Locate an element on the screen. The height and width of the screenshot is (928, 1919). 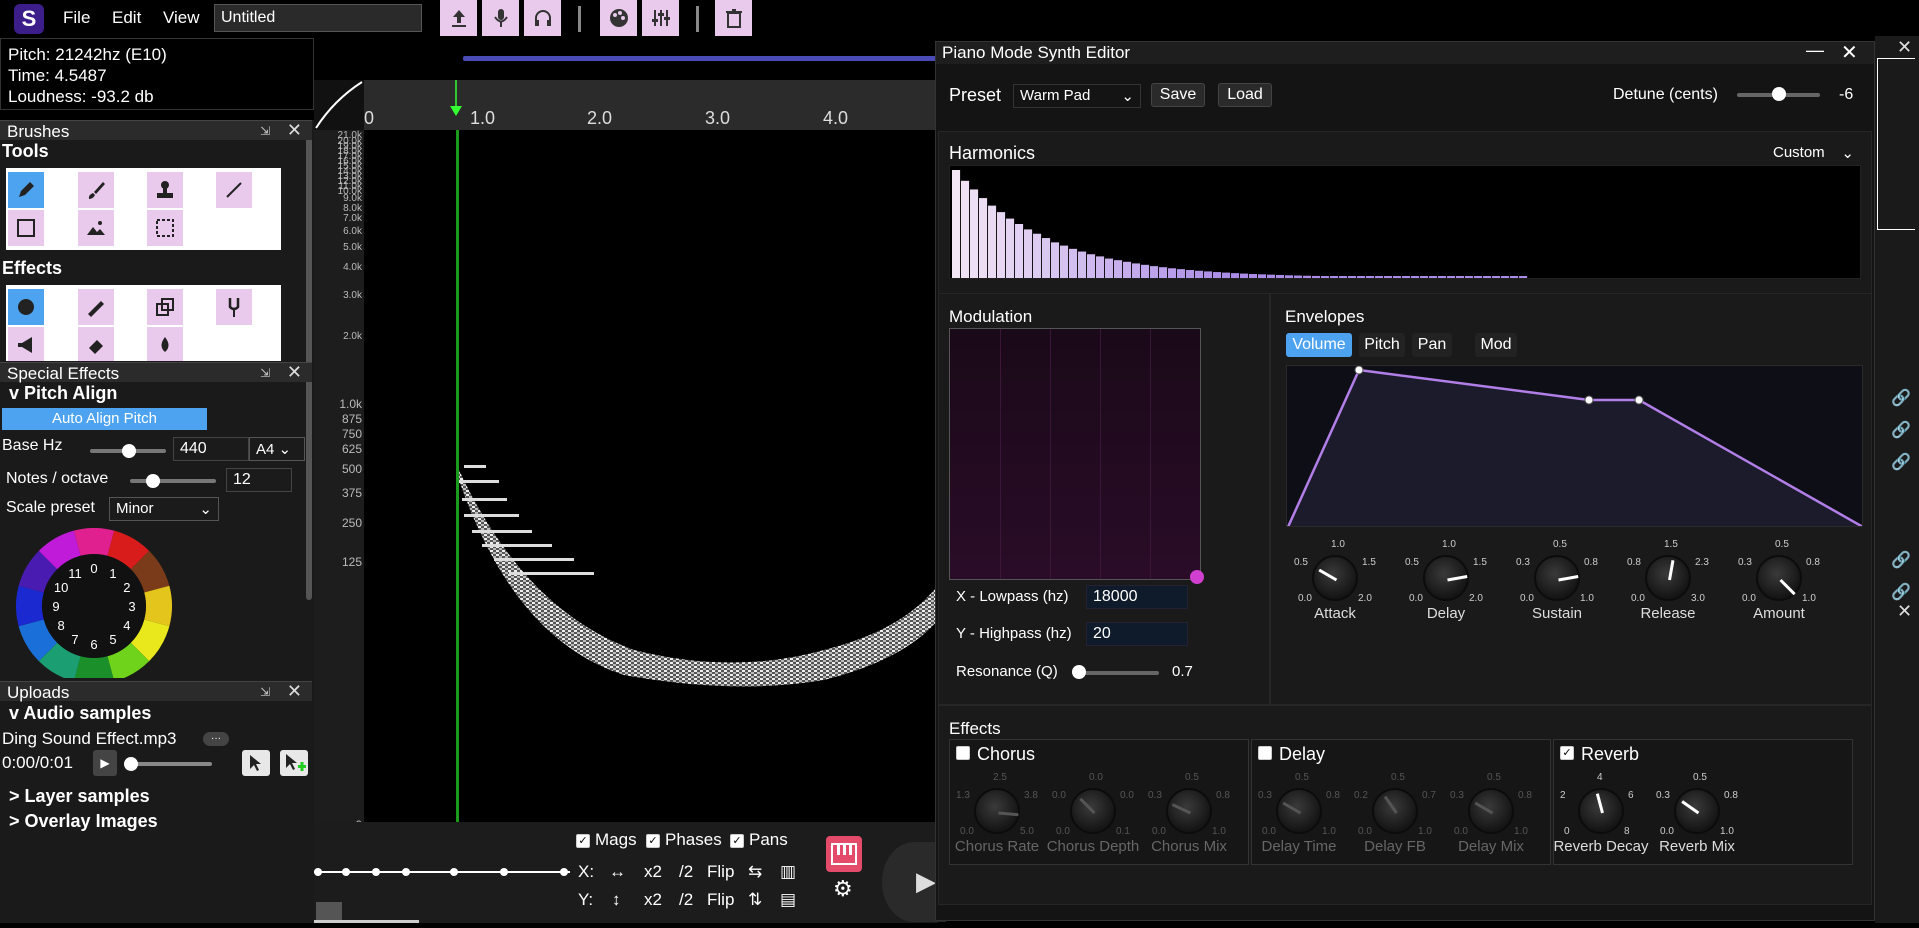
popout-icon: ⇲ is located at coordinates (265, 692).